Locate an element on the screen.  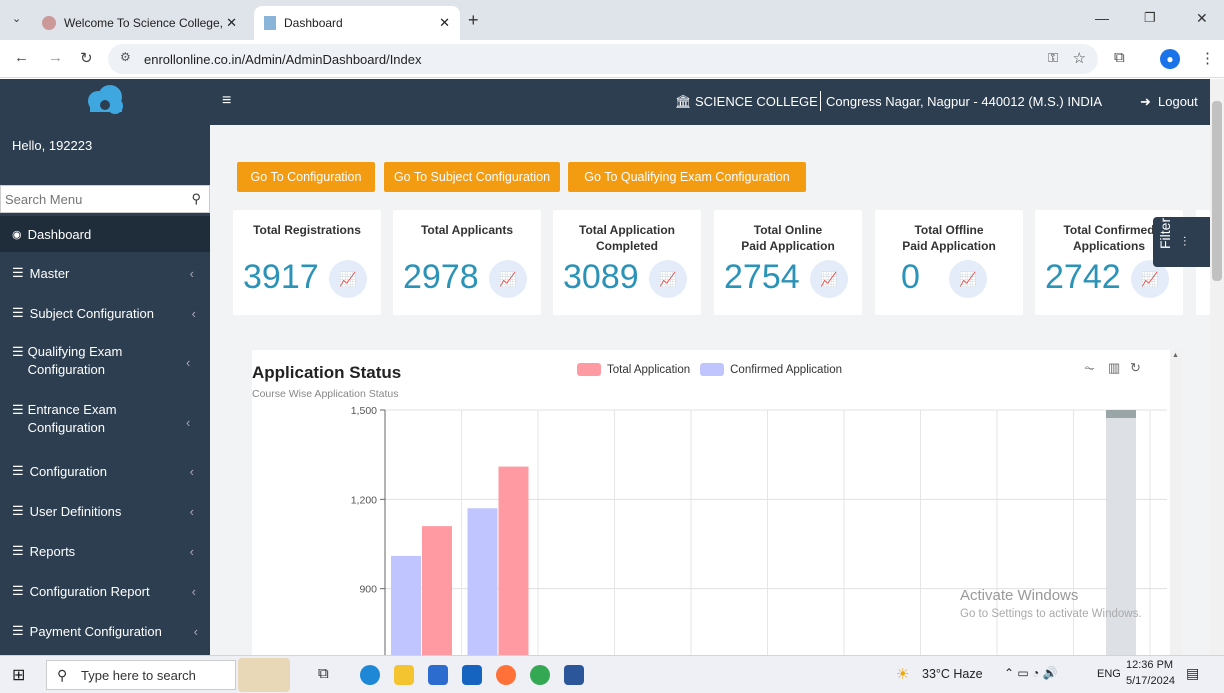
taskbar-search-box: ⚲ Type here to search is located at coordinates (141, 675).